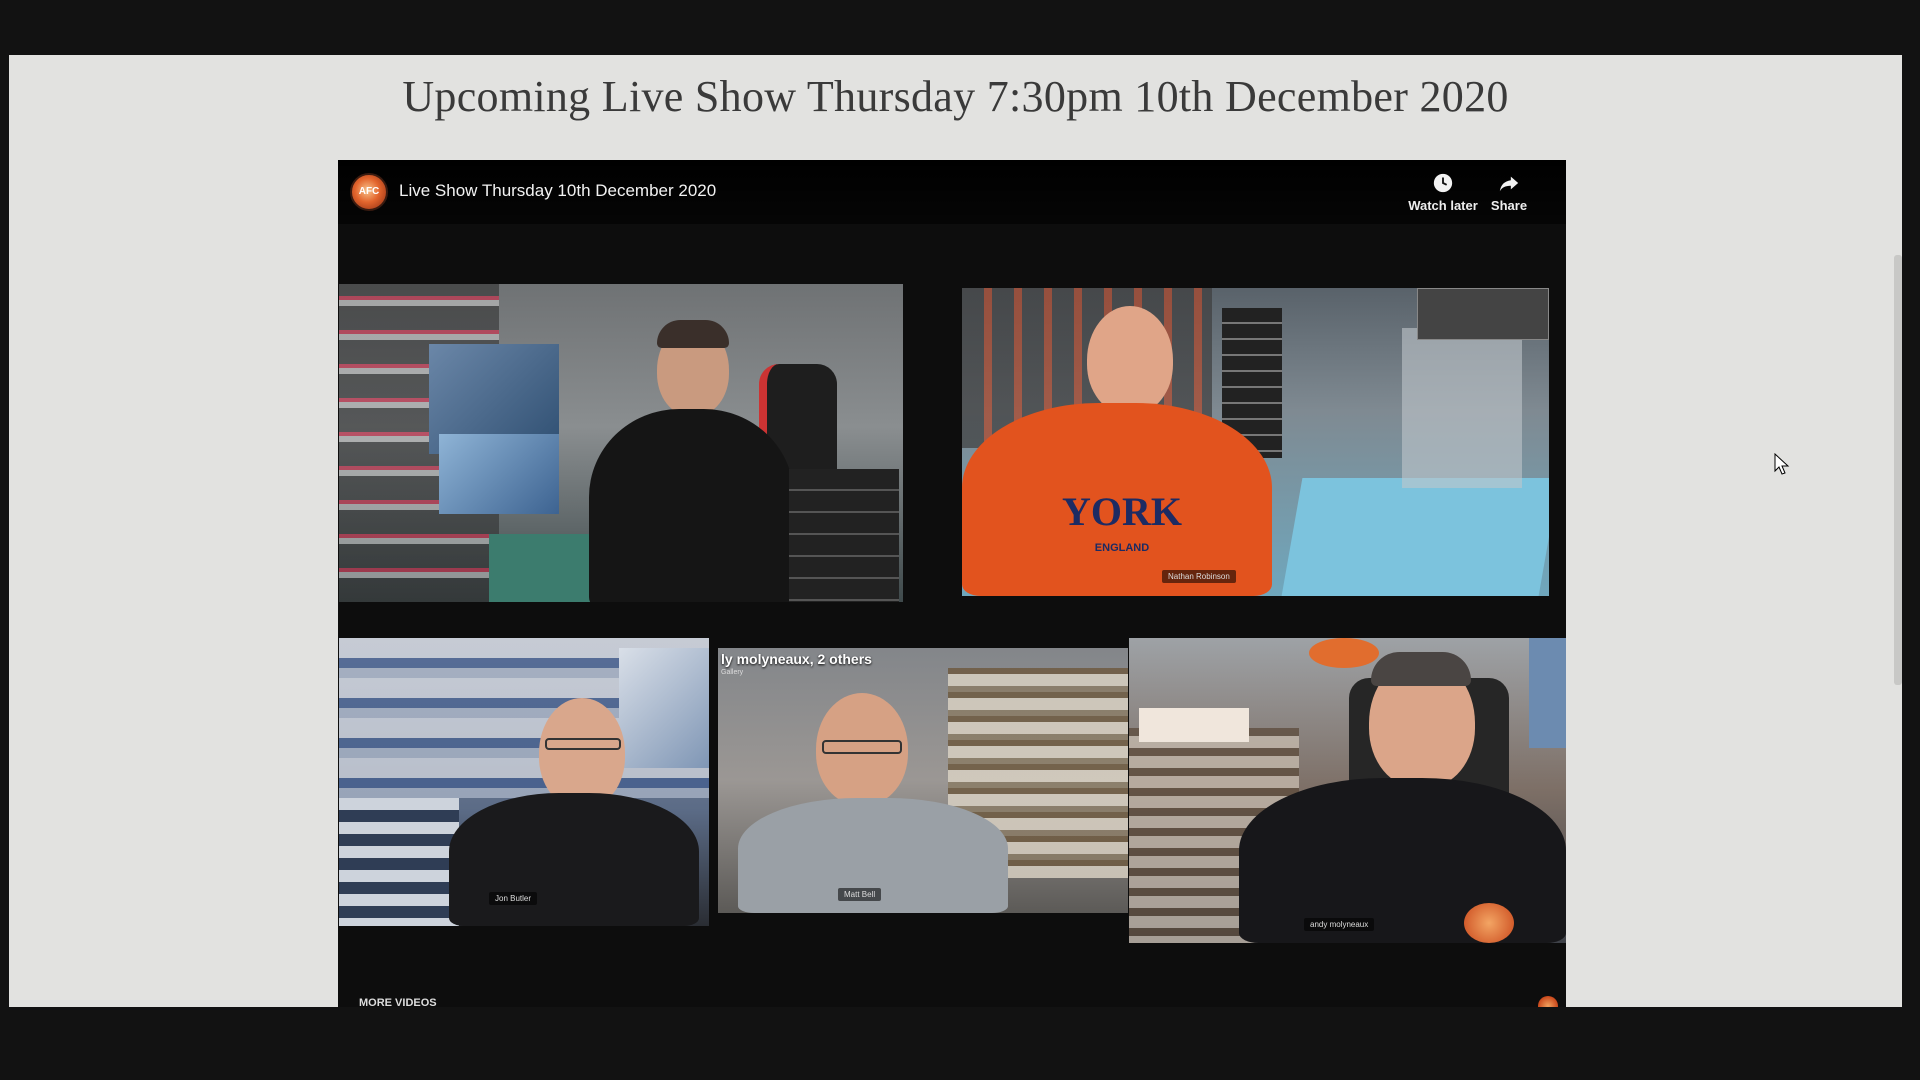  What do you see at coordinates (1199, 576) in the screenshot?
I see `participant-name-tag: Nathan Robinson` at bounding box center [1199, 576].